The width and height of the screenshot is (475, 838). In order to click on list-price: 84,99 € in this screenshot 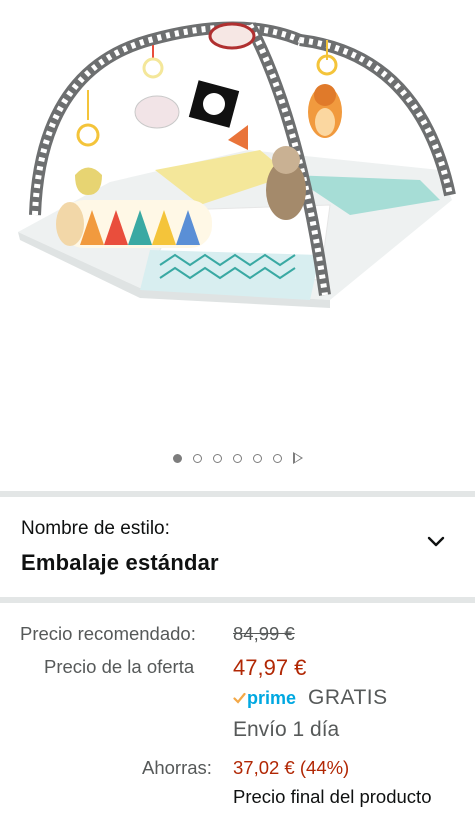, I will do `click(264, 633)`.